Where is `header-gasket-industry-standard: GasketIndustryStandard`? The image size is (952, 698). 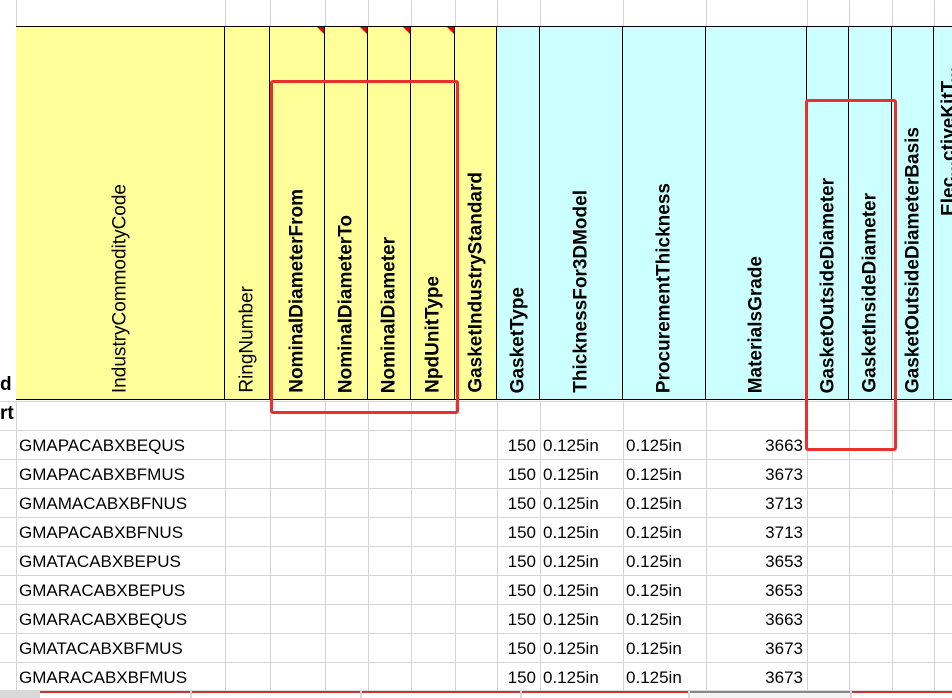
header-gasket-industry-standard: GasketIndustryStandard is located at coordinates (476, 213).